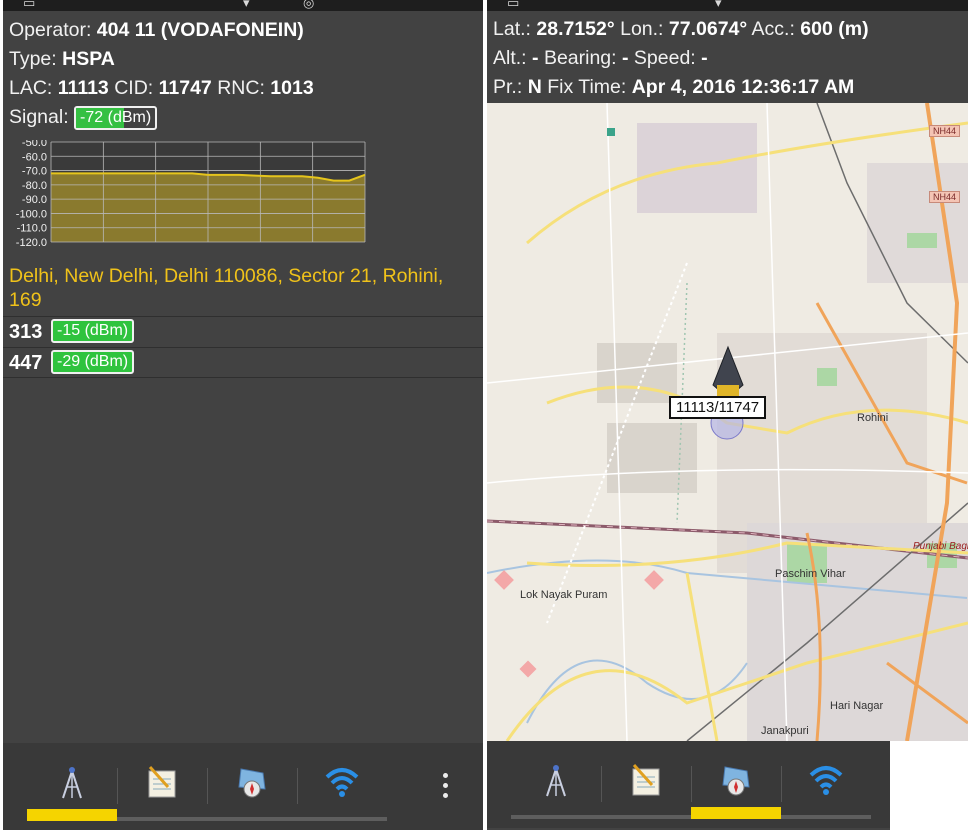 This screenshot has height=830, width=970. I want to click on status-bar: ▭ ▾, so click(727, 5).